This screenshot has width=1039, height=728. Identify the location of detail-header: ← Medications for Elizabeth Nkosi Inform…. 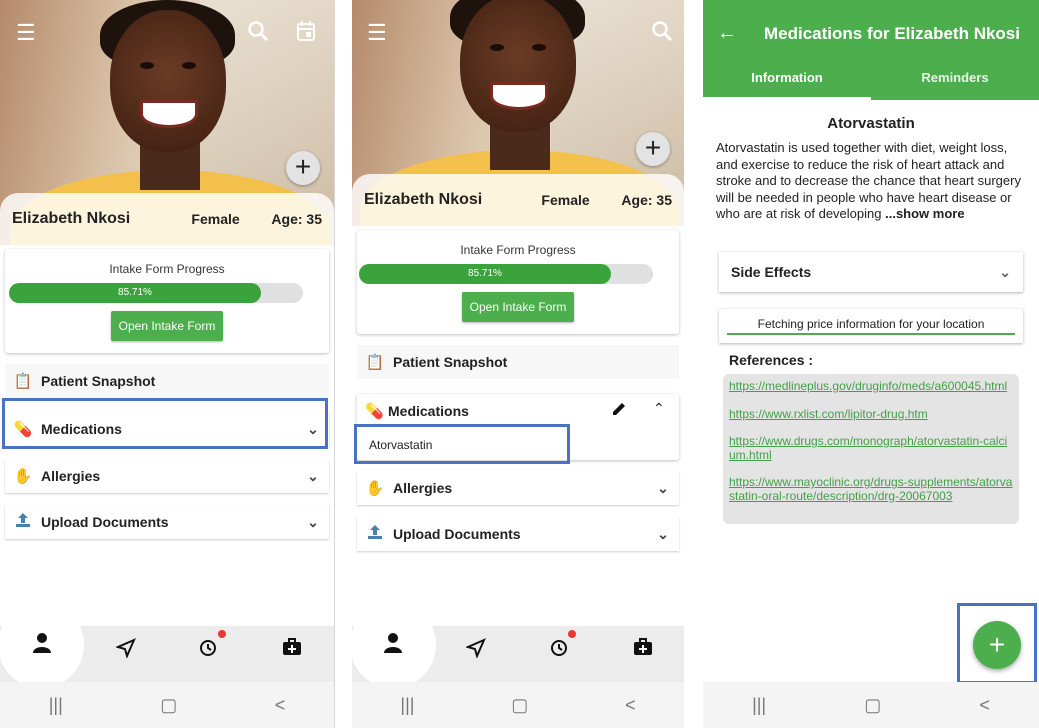
(871, 50).